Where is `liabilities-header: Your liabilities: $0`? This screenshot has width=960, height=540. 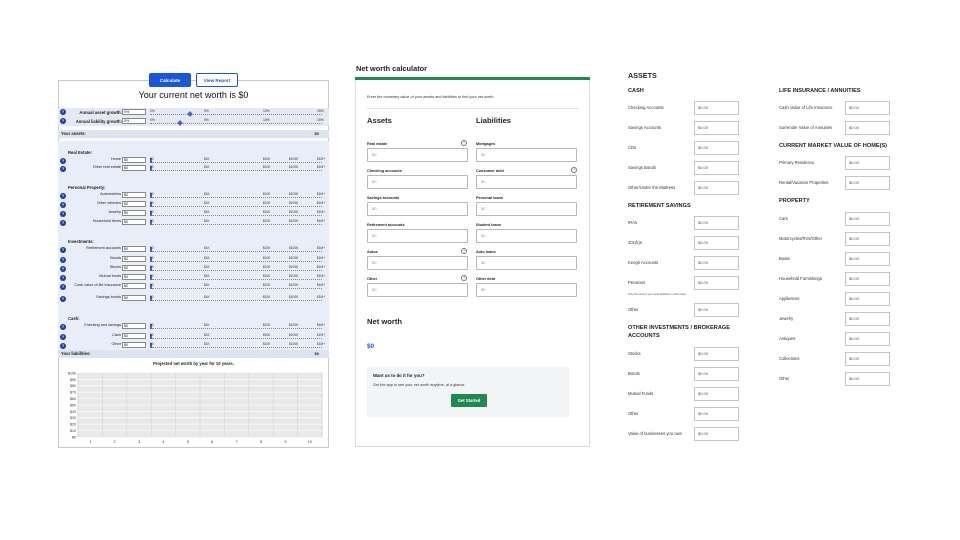
liabilities-header: Your liabilities: $0 is located at coordinates (193, 354).